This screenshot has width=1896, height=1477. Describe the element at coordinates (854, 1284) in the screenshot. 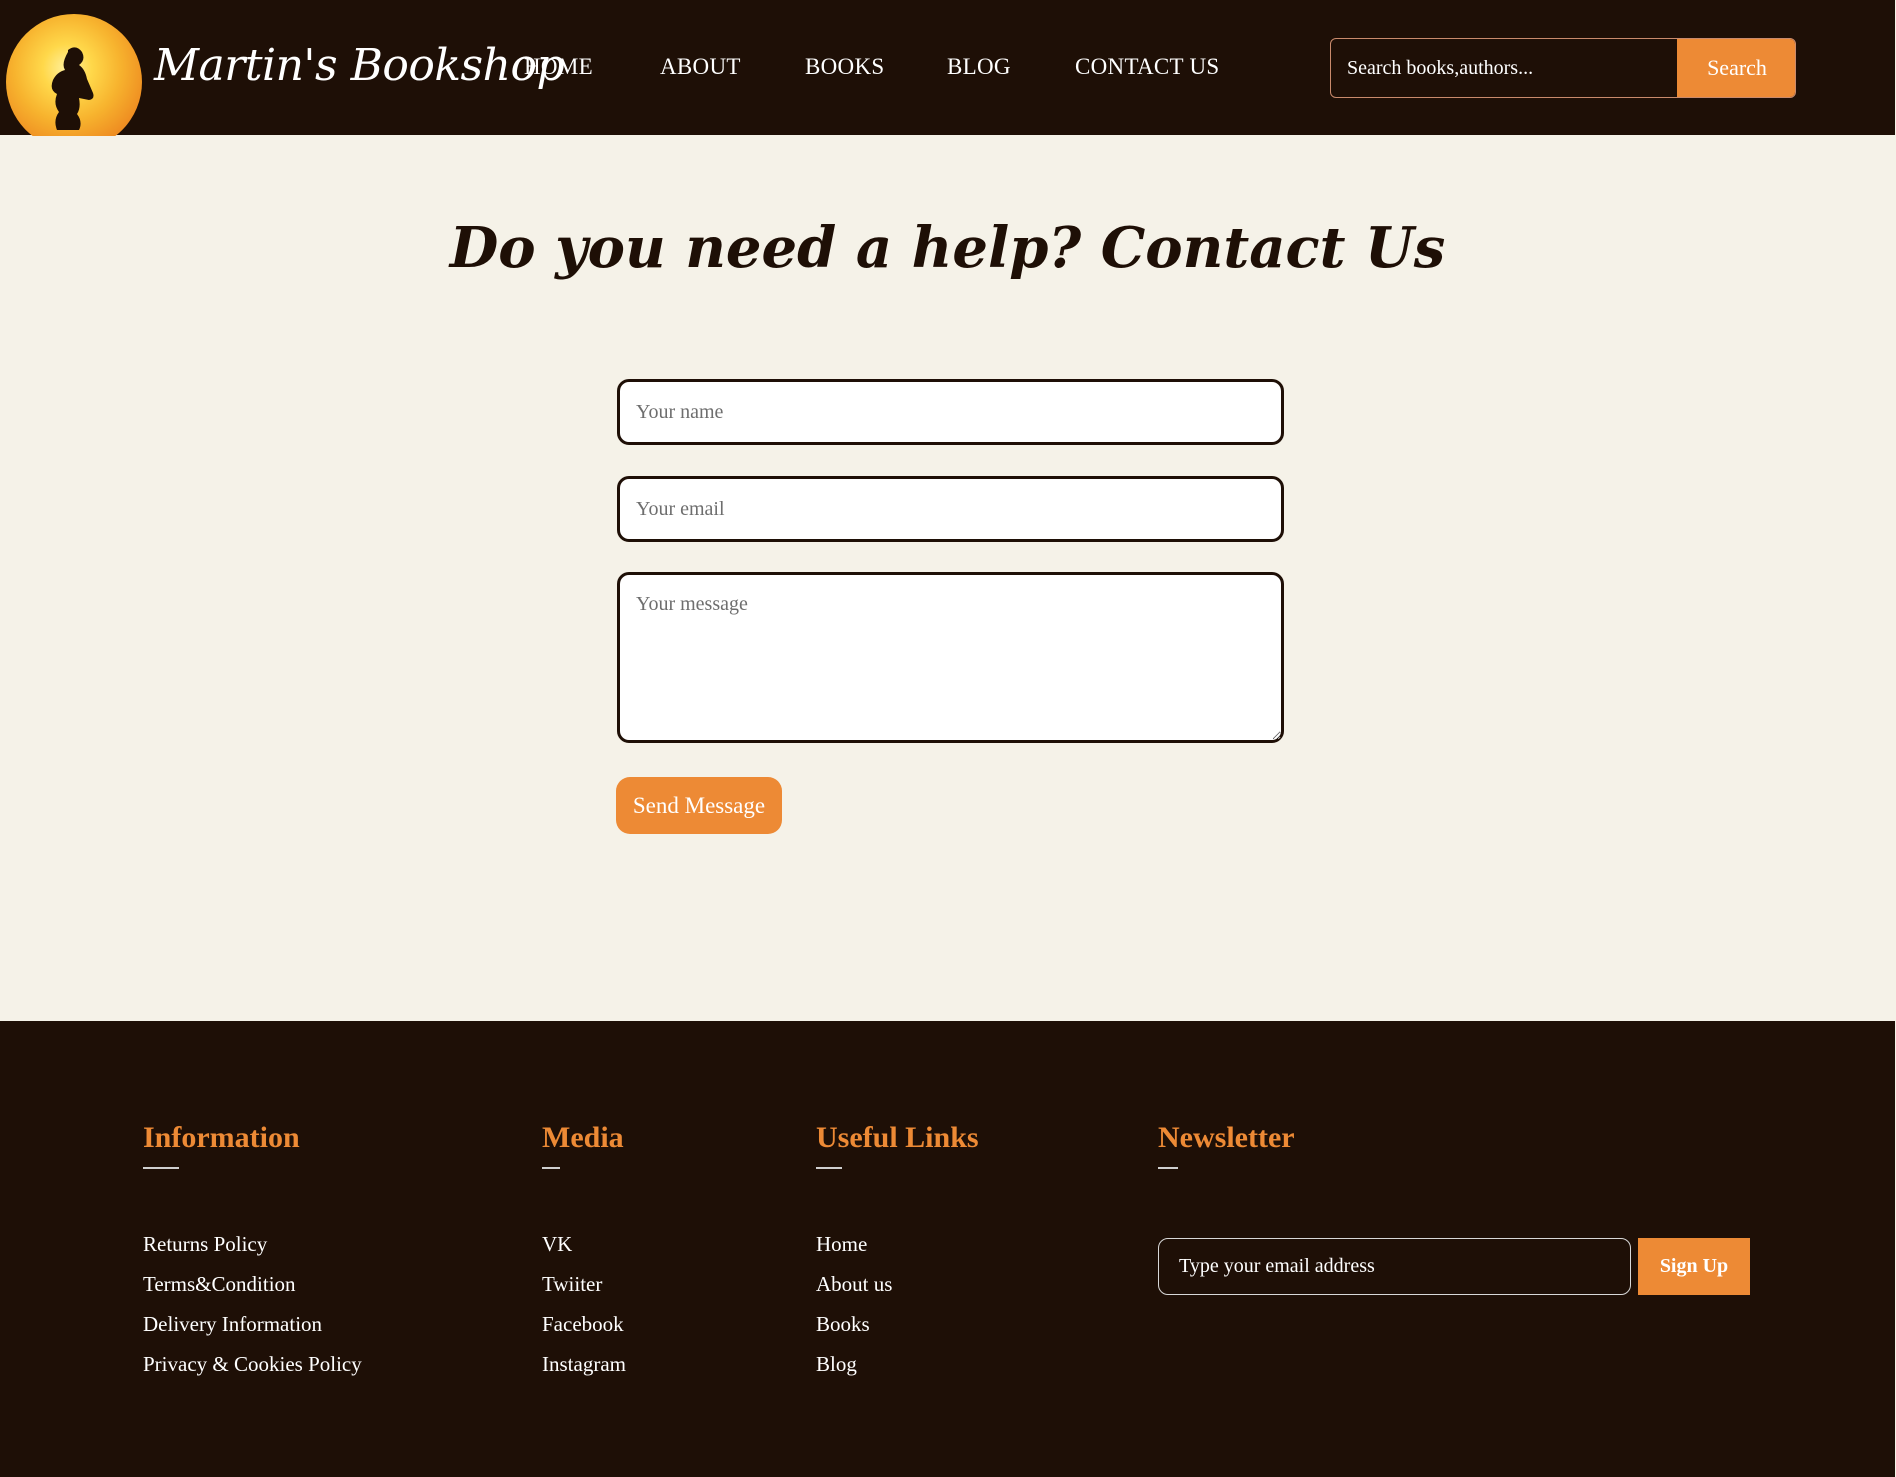

I see `footer-link-about-us: About us` at that location.